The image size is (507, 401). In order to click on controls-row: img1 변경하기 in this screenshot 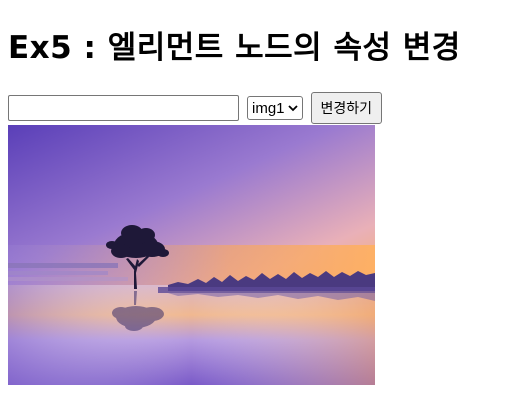, I will do `click(195, 108)`.